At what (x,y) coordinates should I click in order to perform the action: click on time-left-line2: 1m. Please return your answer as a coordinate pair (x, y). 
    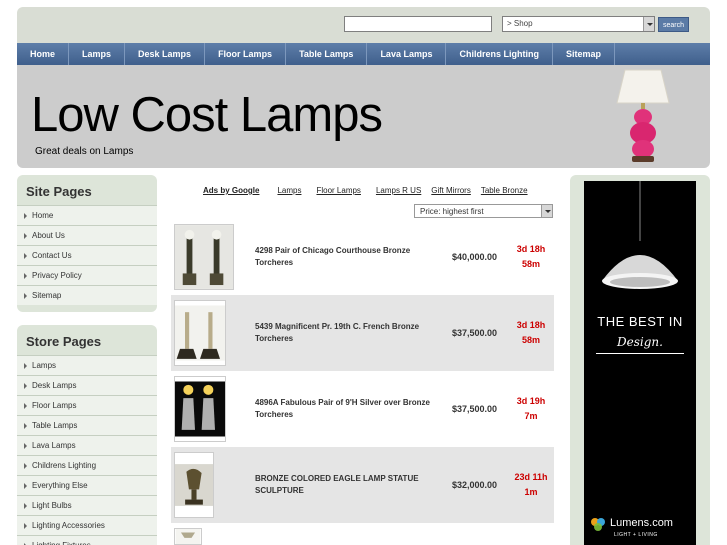
    Looking at the image, I should click on (531, 492).